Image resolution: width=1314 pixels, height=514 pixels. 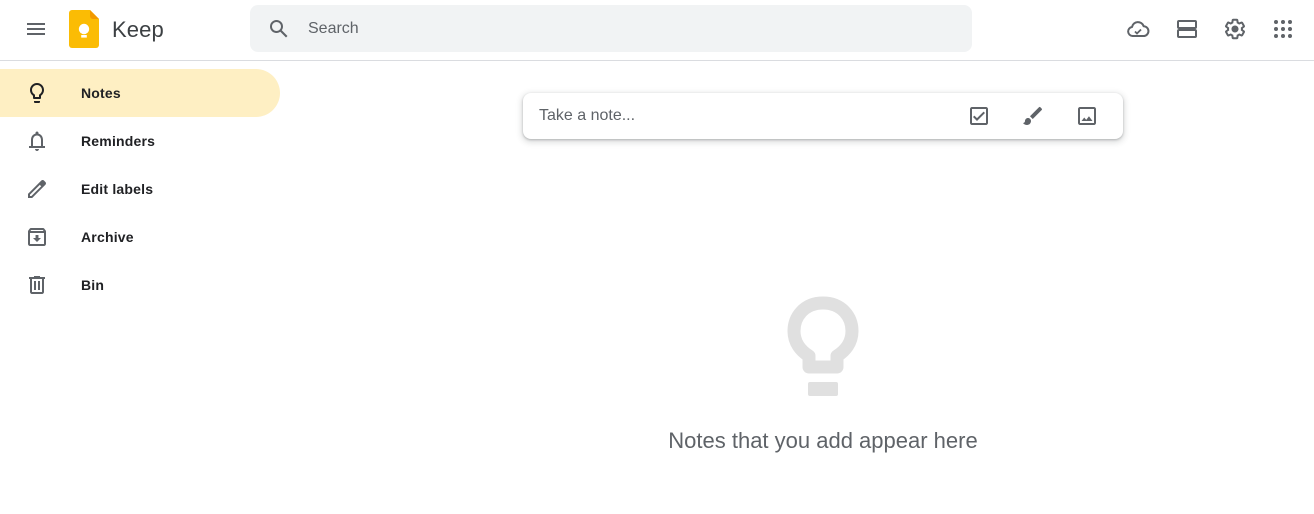 I want to click on cloud-sync-icon, so click(x=1138, y=29).